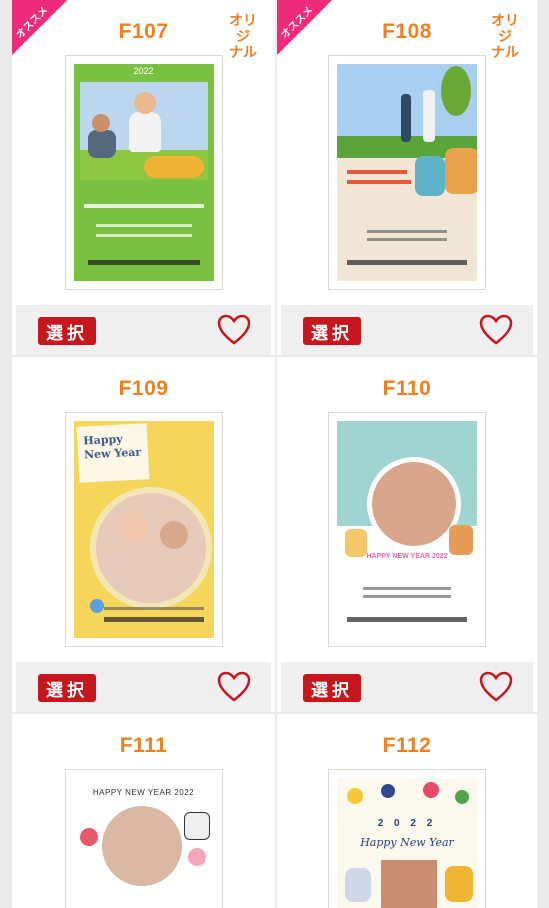  I want to click on card-artwork: Happy New Year, so click(143, 529).